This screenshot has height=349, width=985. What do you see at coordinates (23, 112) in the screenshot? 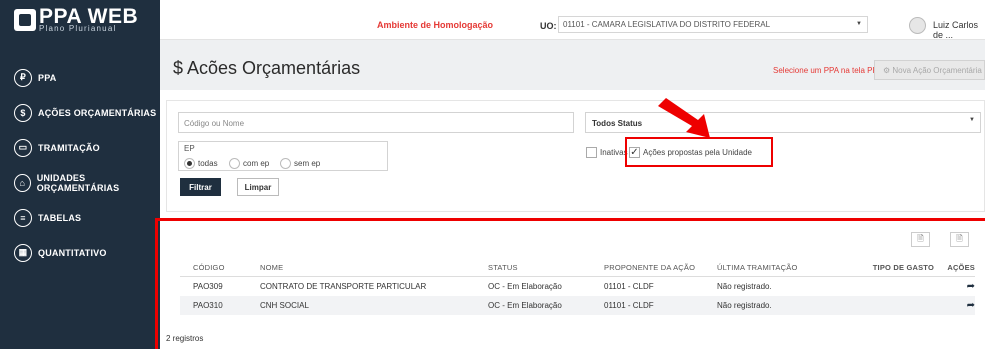
I see `dollar-icon: $` at bounding box center [23, 112].